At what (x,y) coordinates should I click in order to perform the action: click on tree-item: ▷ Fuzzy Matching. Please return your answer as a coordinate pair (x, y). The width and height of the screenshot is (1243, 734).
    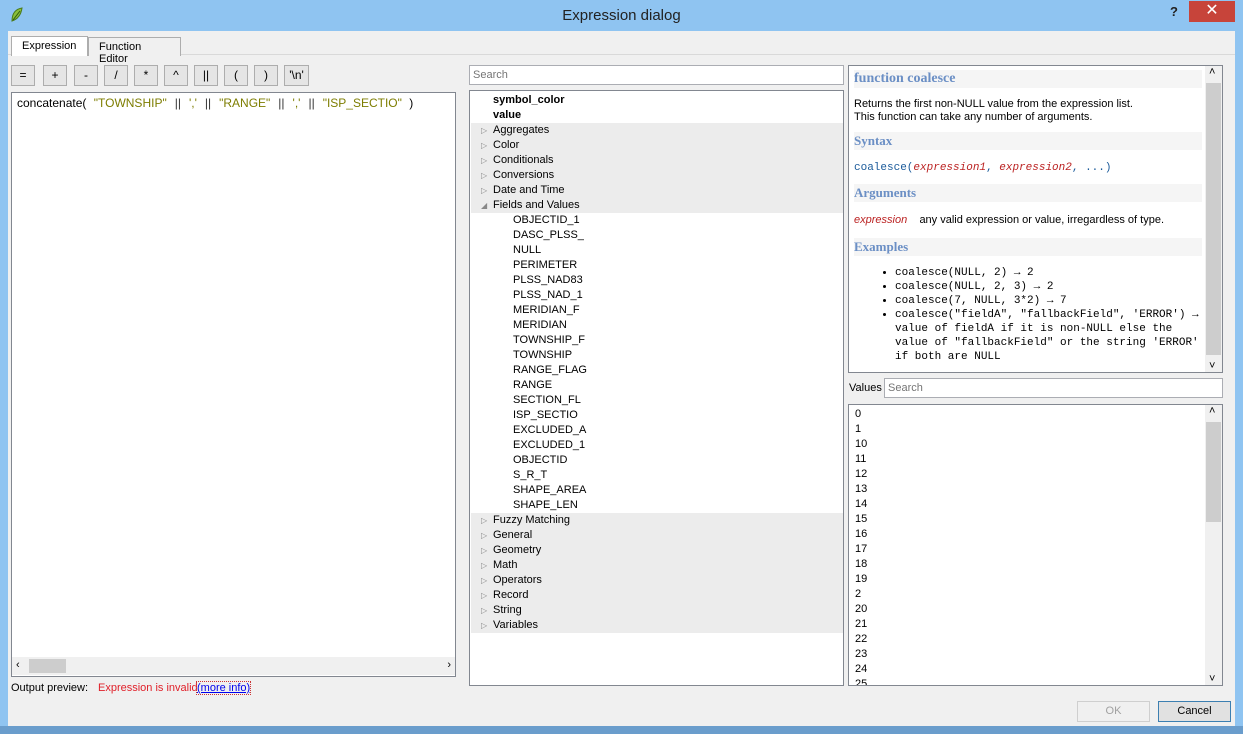
    Looking at the image, I should click on (657, 520).